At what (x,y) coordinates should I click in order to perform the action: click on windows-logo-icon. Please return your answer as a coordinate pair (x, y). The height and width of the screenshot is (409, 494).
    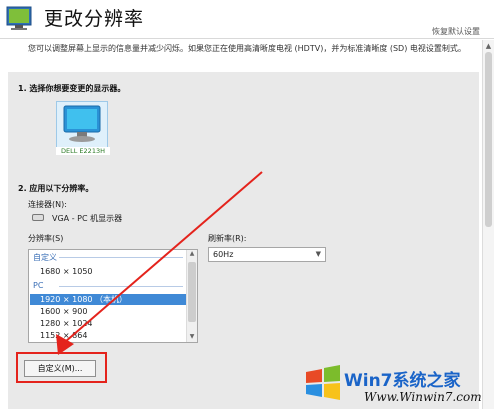
    Looking at the image, I should click on (323, 382).